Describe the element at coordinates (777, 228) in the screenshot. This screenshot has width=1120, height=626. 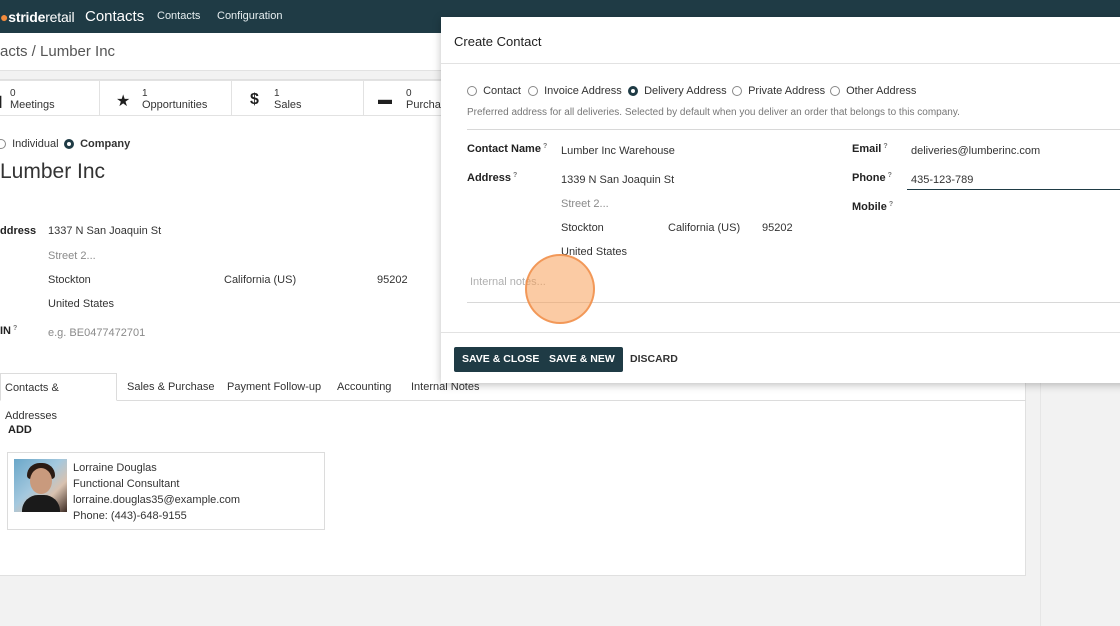
I see `modal-zip-input: 95202` at that location.